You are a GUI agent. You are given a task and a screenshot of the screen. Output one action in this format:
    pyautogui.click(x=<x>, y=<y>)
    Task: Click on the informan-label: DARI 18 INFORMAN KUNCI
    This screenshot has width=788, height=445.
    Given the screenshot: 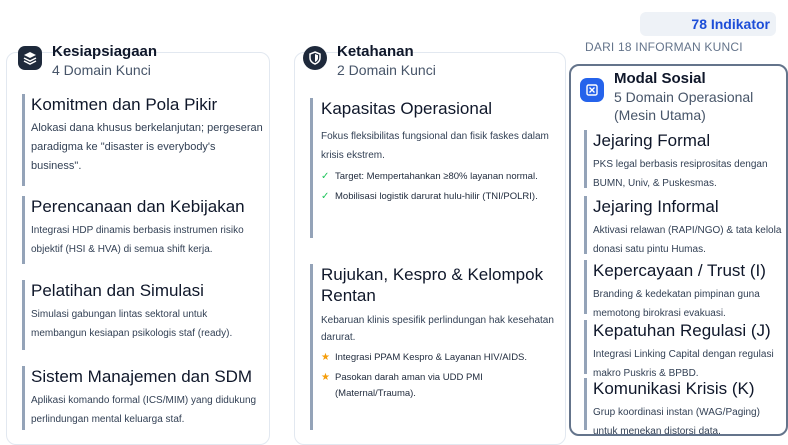 What is the action you would take?
    pyautogui.click(x=664, y=47)
    